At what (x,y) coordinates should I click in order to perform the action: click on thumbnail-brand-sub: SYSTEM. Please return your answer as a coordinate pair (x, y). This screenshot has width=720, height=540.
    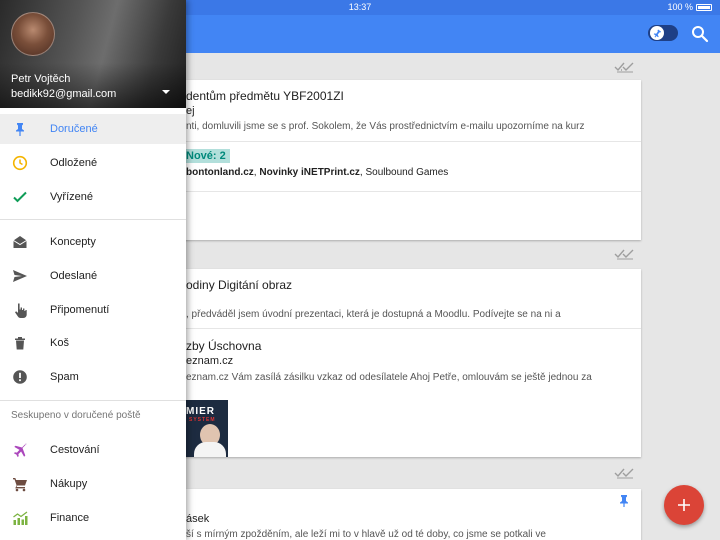
    Looking at the image, I should click on (202, 420).